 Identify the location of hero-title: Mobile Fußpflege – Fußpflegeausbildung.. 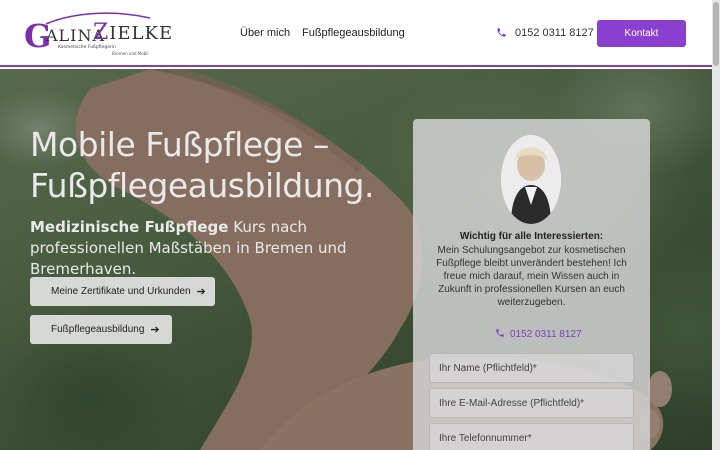
(202, 165).